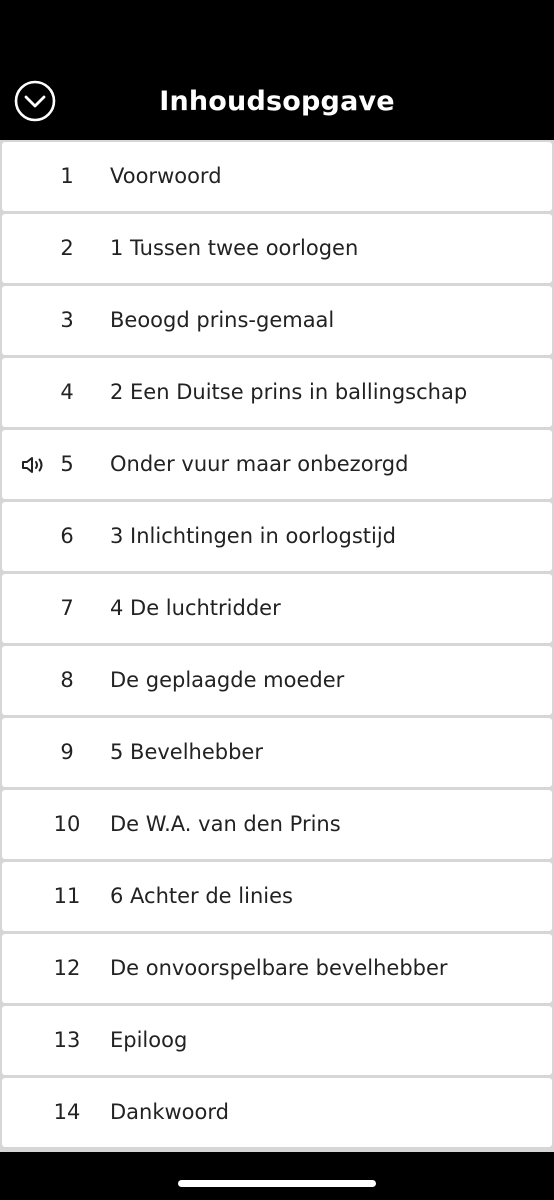 This screenshot has width=554, height=1200. What do you see at coordinates (67, 824) in the screenshot?
I see `toc-item-number: 10` at bounding box center [67, 824].